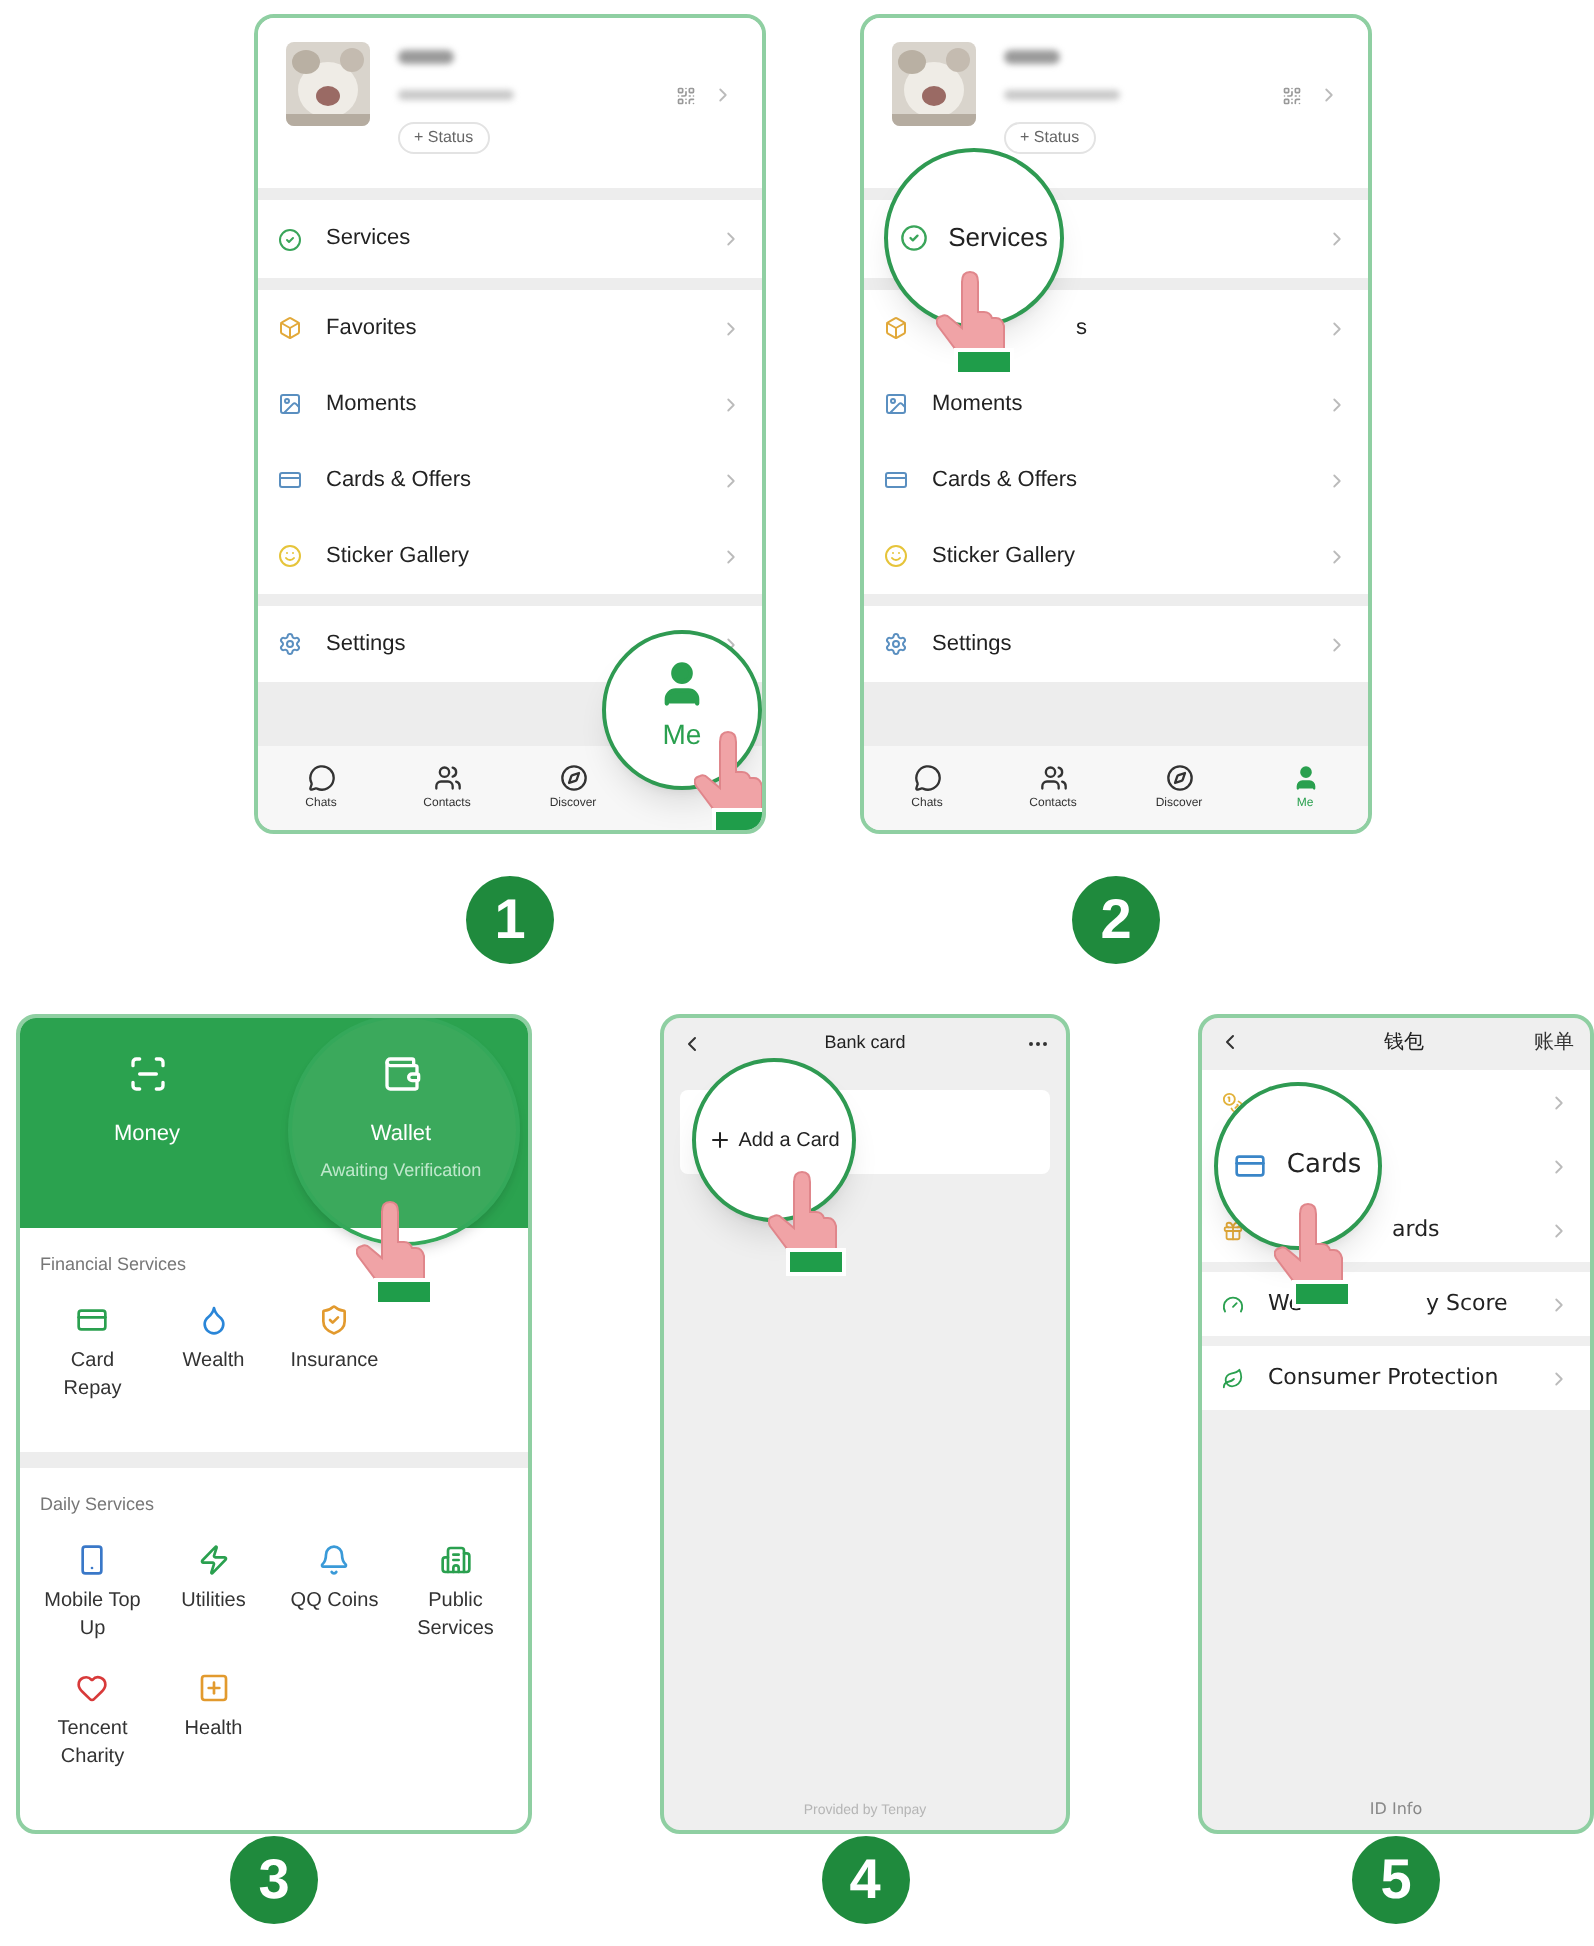 The height and width of the screenshot is (1946, 1594). Describe the element at coordinates (334, 1353) in the screenshot. I see `service-item: Insurance` at that location.